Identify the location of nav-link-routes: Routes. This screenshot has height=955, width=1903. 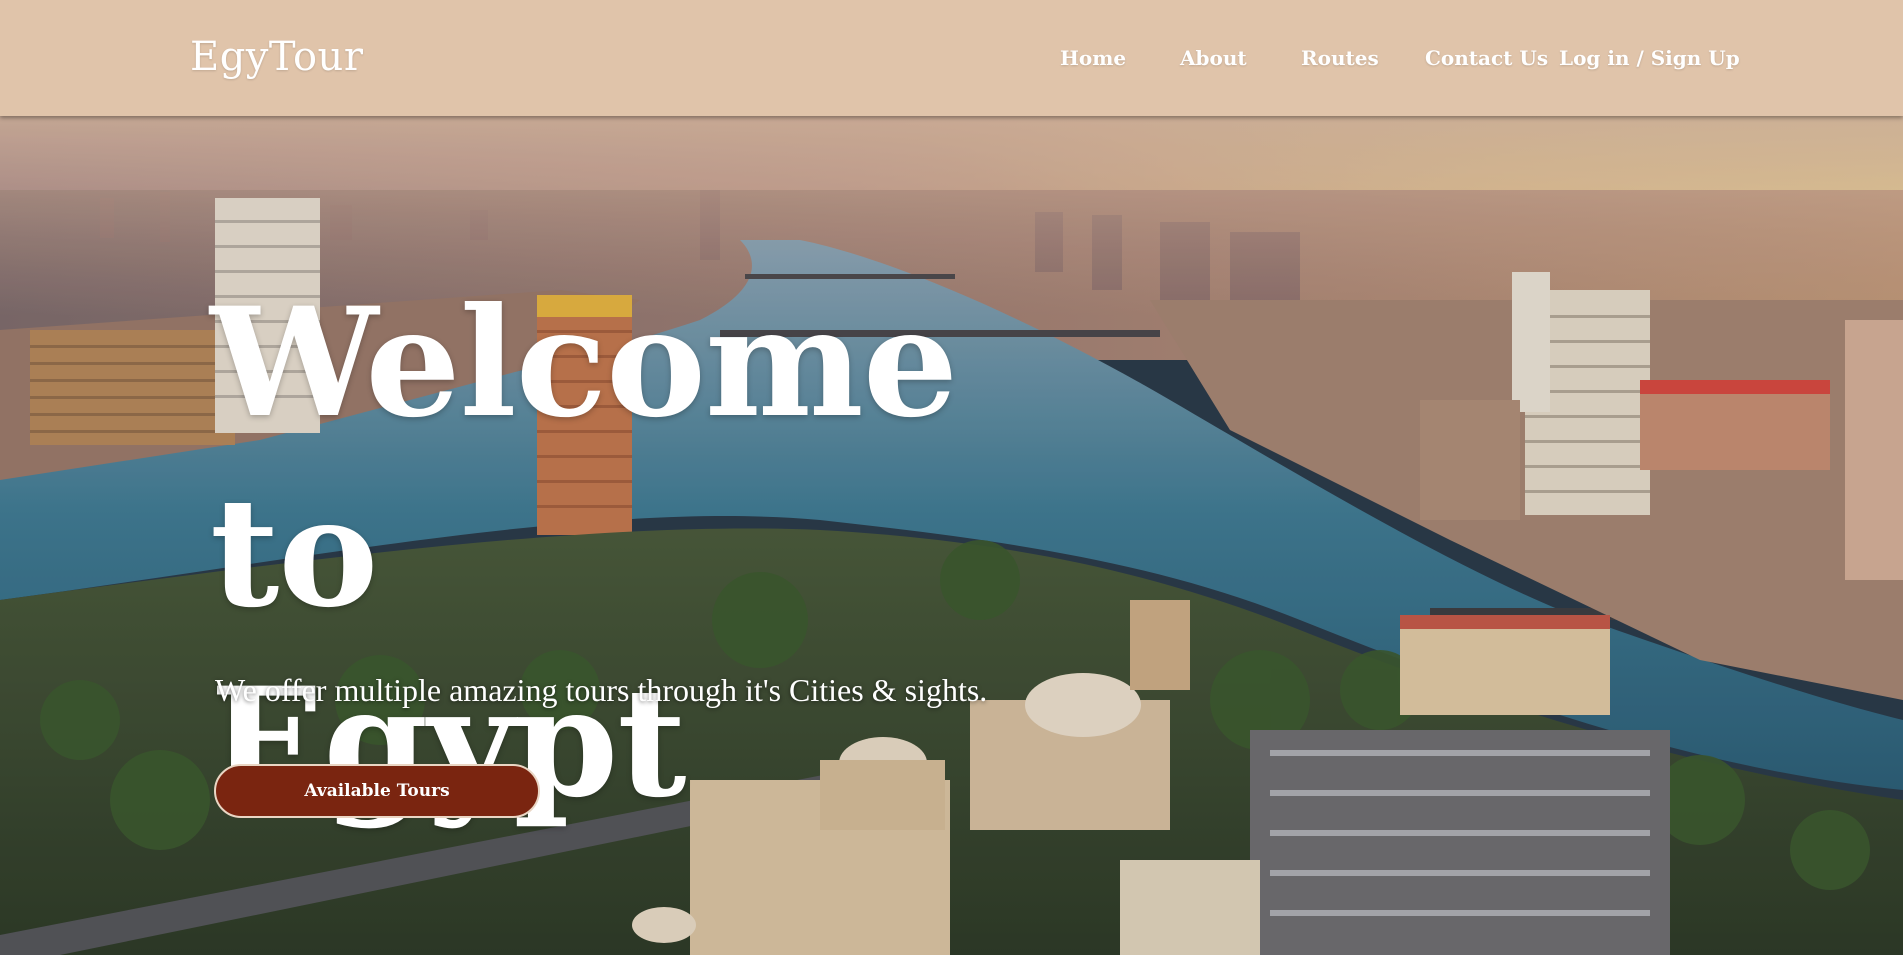
(1340, 58).